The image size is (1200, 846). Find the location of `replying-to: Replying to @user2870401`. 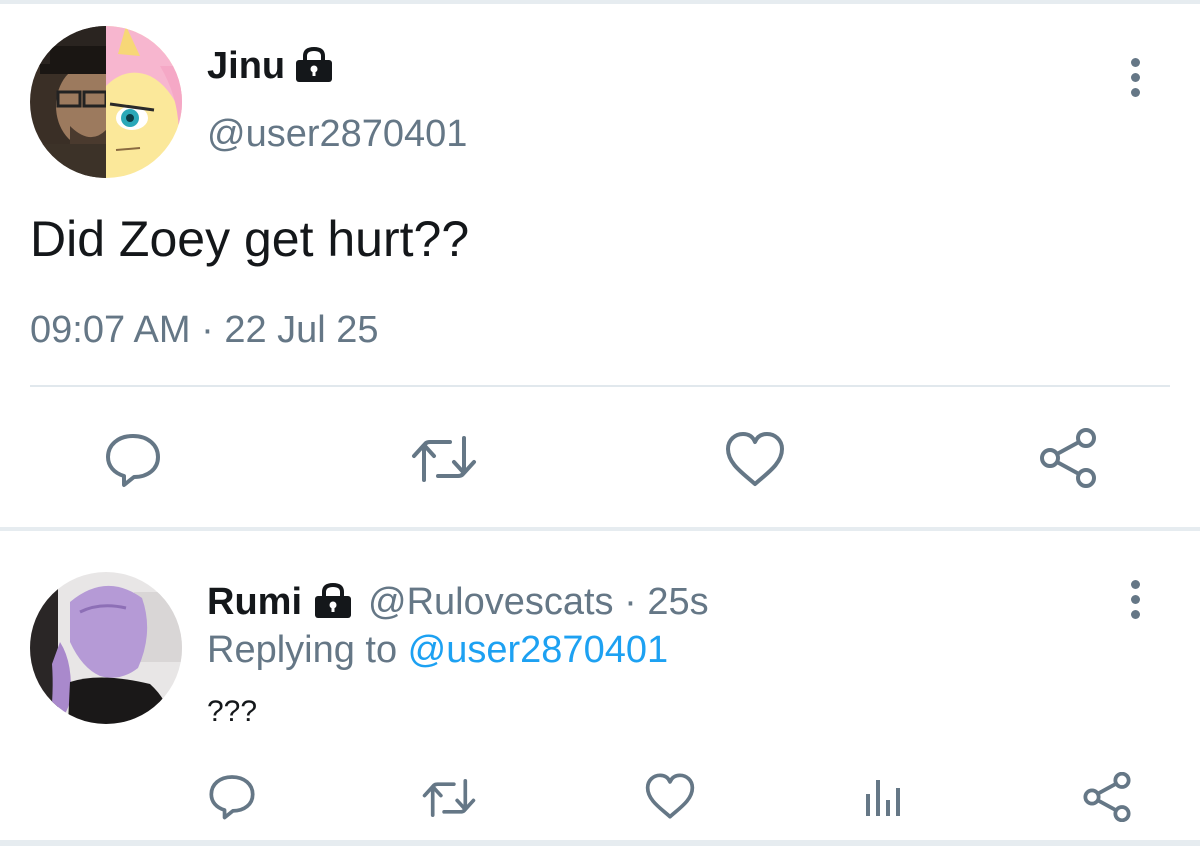

replying-to: Replying to @user2870401 is located at coordinates (437, 650).